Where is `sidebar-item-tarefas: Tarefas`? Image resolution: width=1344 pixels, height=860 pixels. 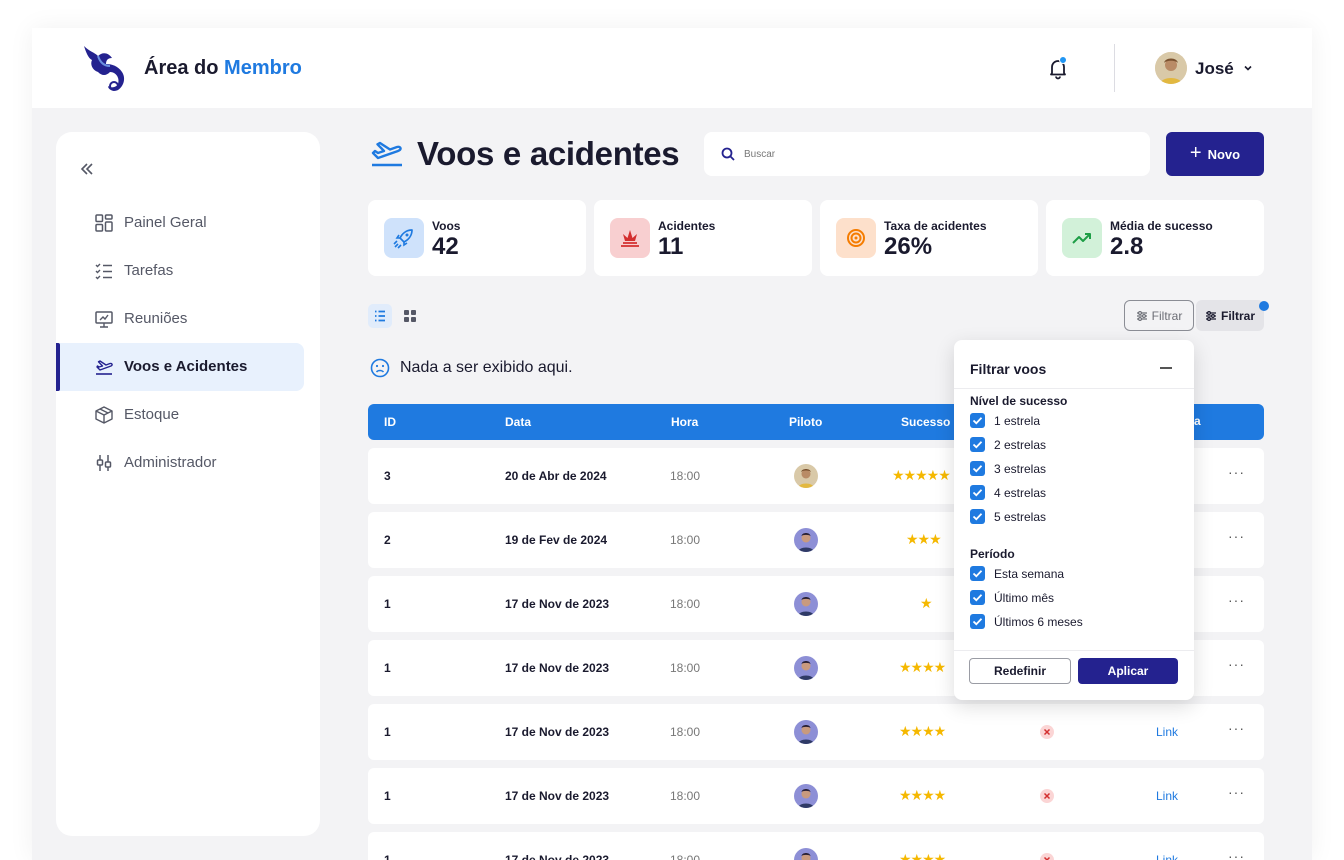 sidebar-item-tarefas: Tarefas is located at coordinates (180, 271).